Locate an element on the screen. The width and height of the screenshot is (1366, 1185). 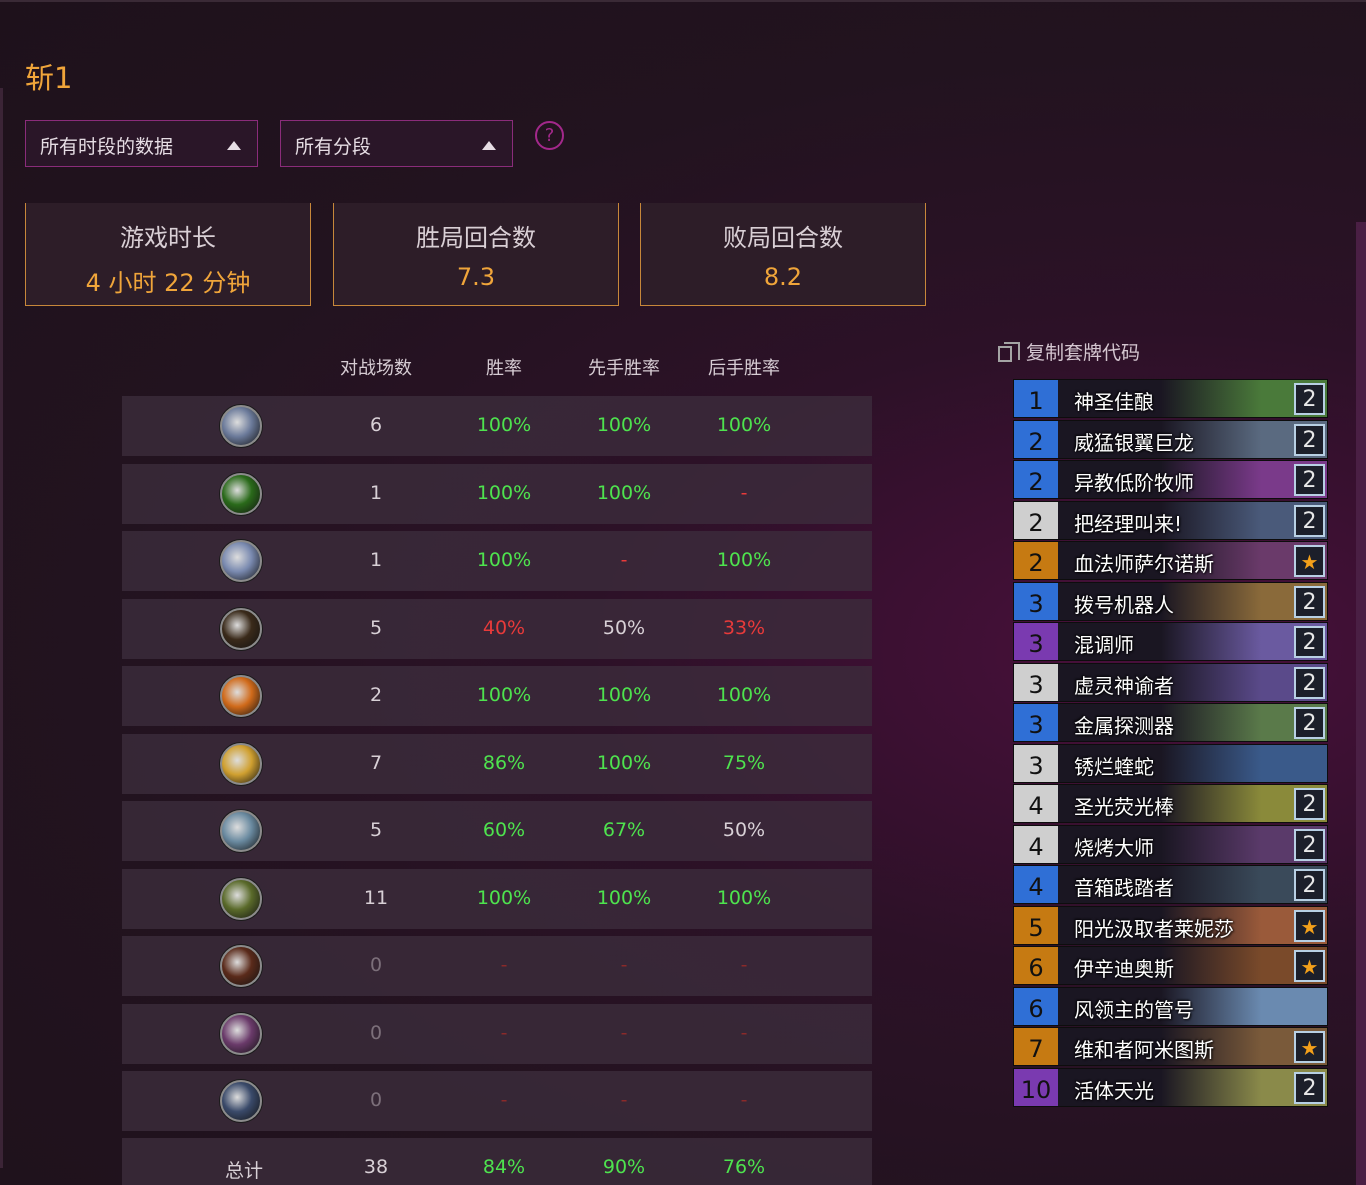
deck-card: 6 风领主的管号 is located at coordinates (1170, 1006).